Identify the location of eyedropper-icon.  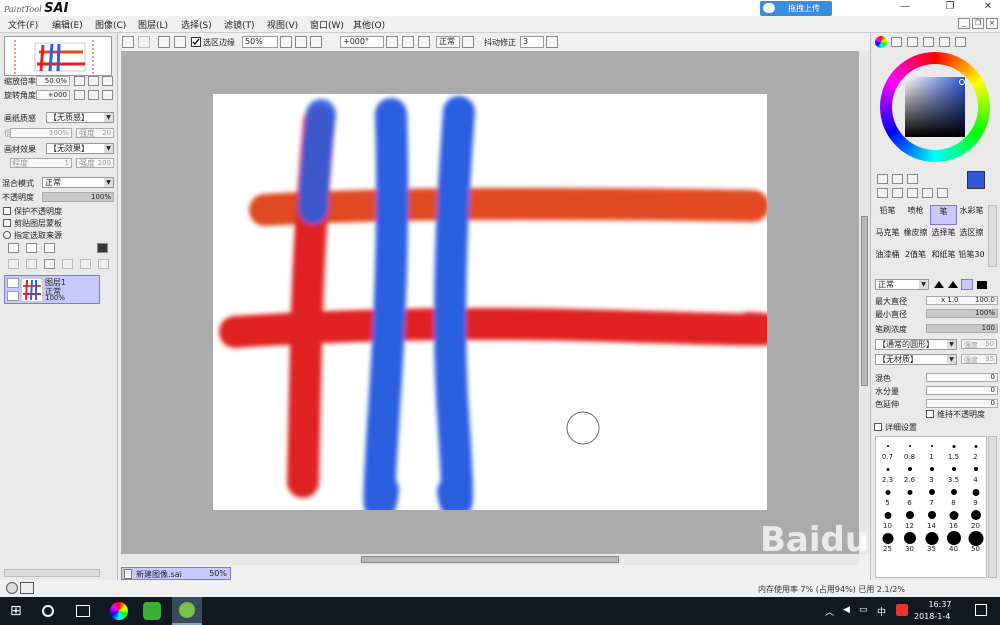
(942, 193).